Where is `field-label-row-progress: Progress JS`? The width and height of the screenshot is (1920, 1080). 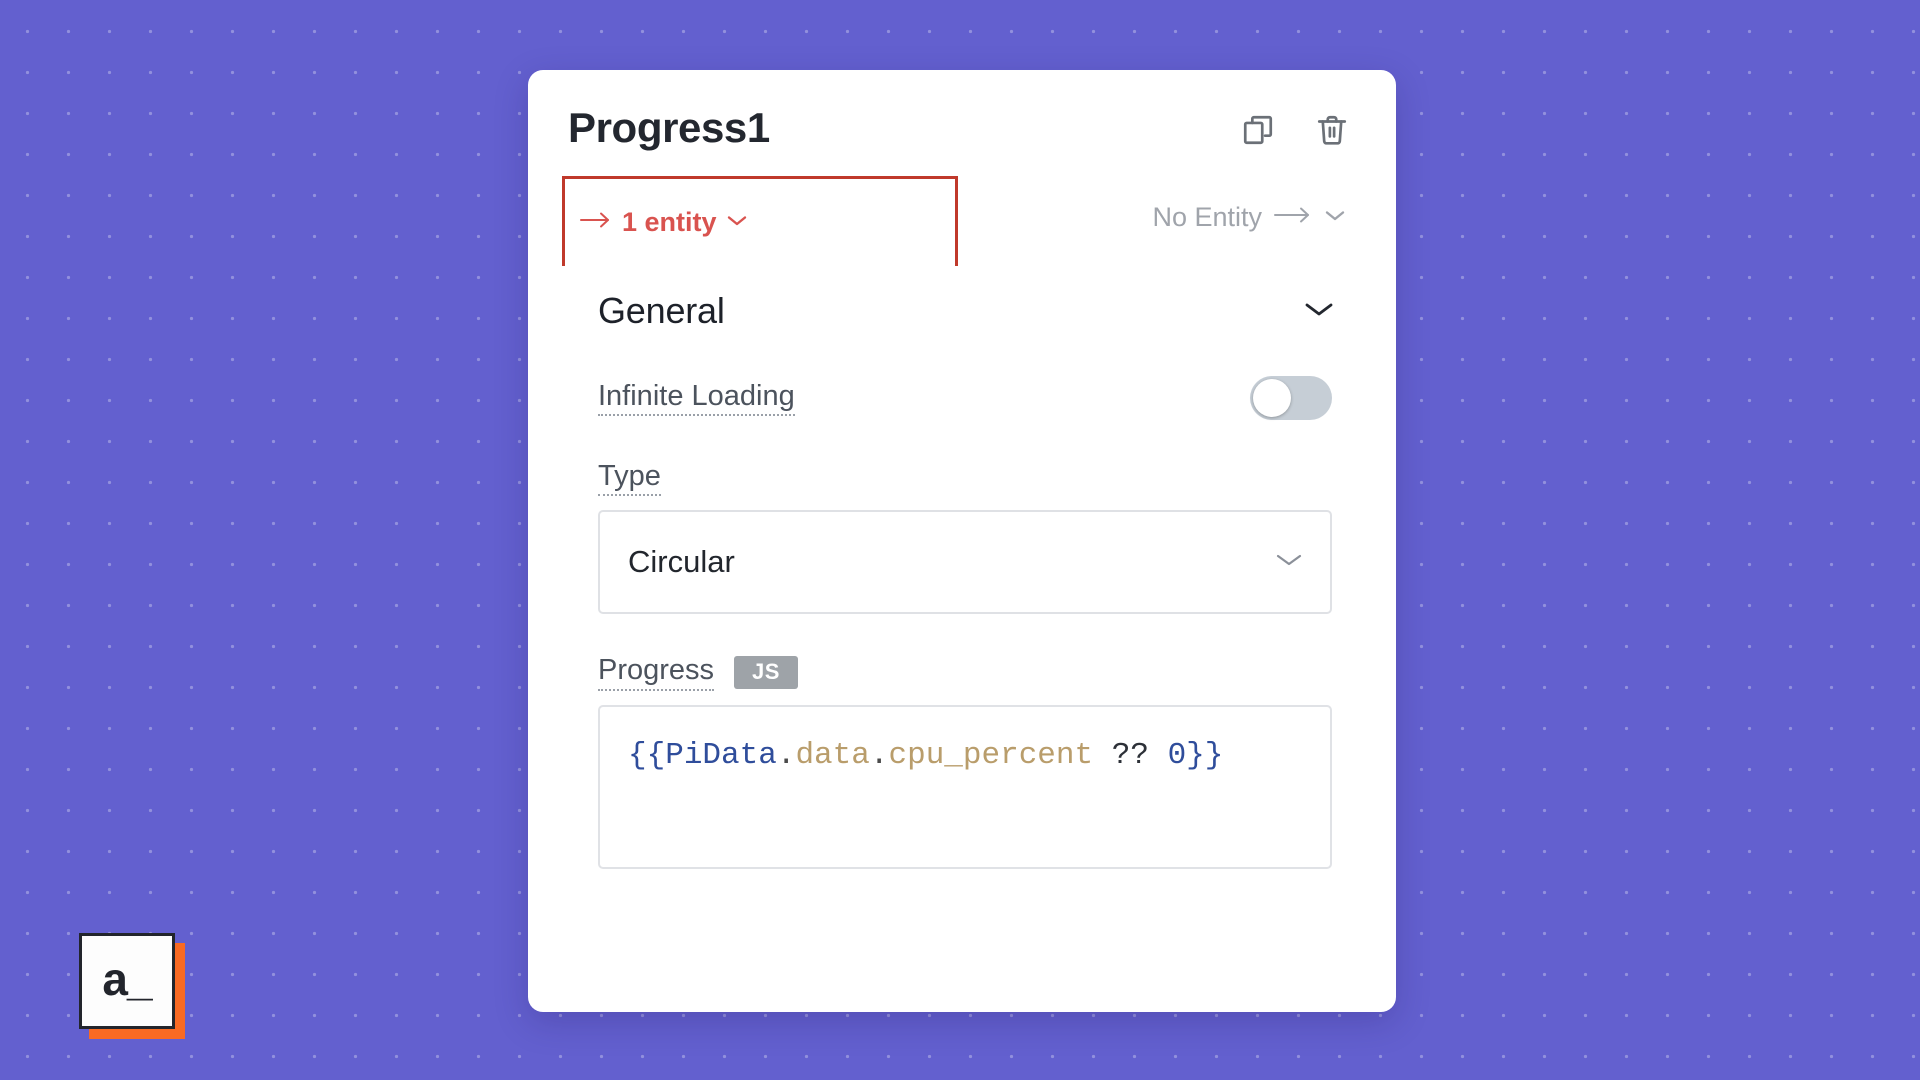
field-label-row-progress: Progress JS is located at coordinates (965, 672).